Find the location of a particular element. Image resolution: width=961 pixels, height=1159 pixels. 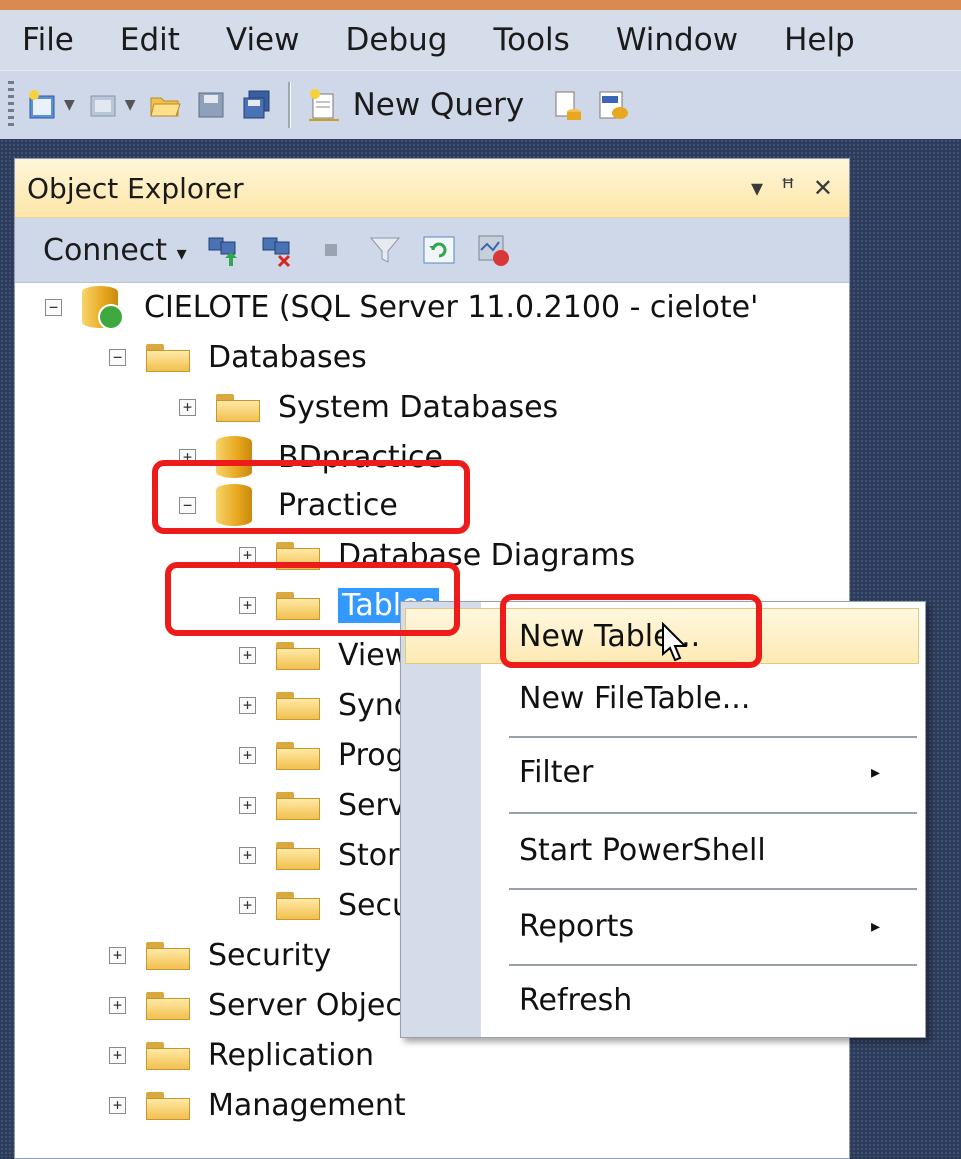

menu-tools: Tools is located at coordinates (532, 40).